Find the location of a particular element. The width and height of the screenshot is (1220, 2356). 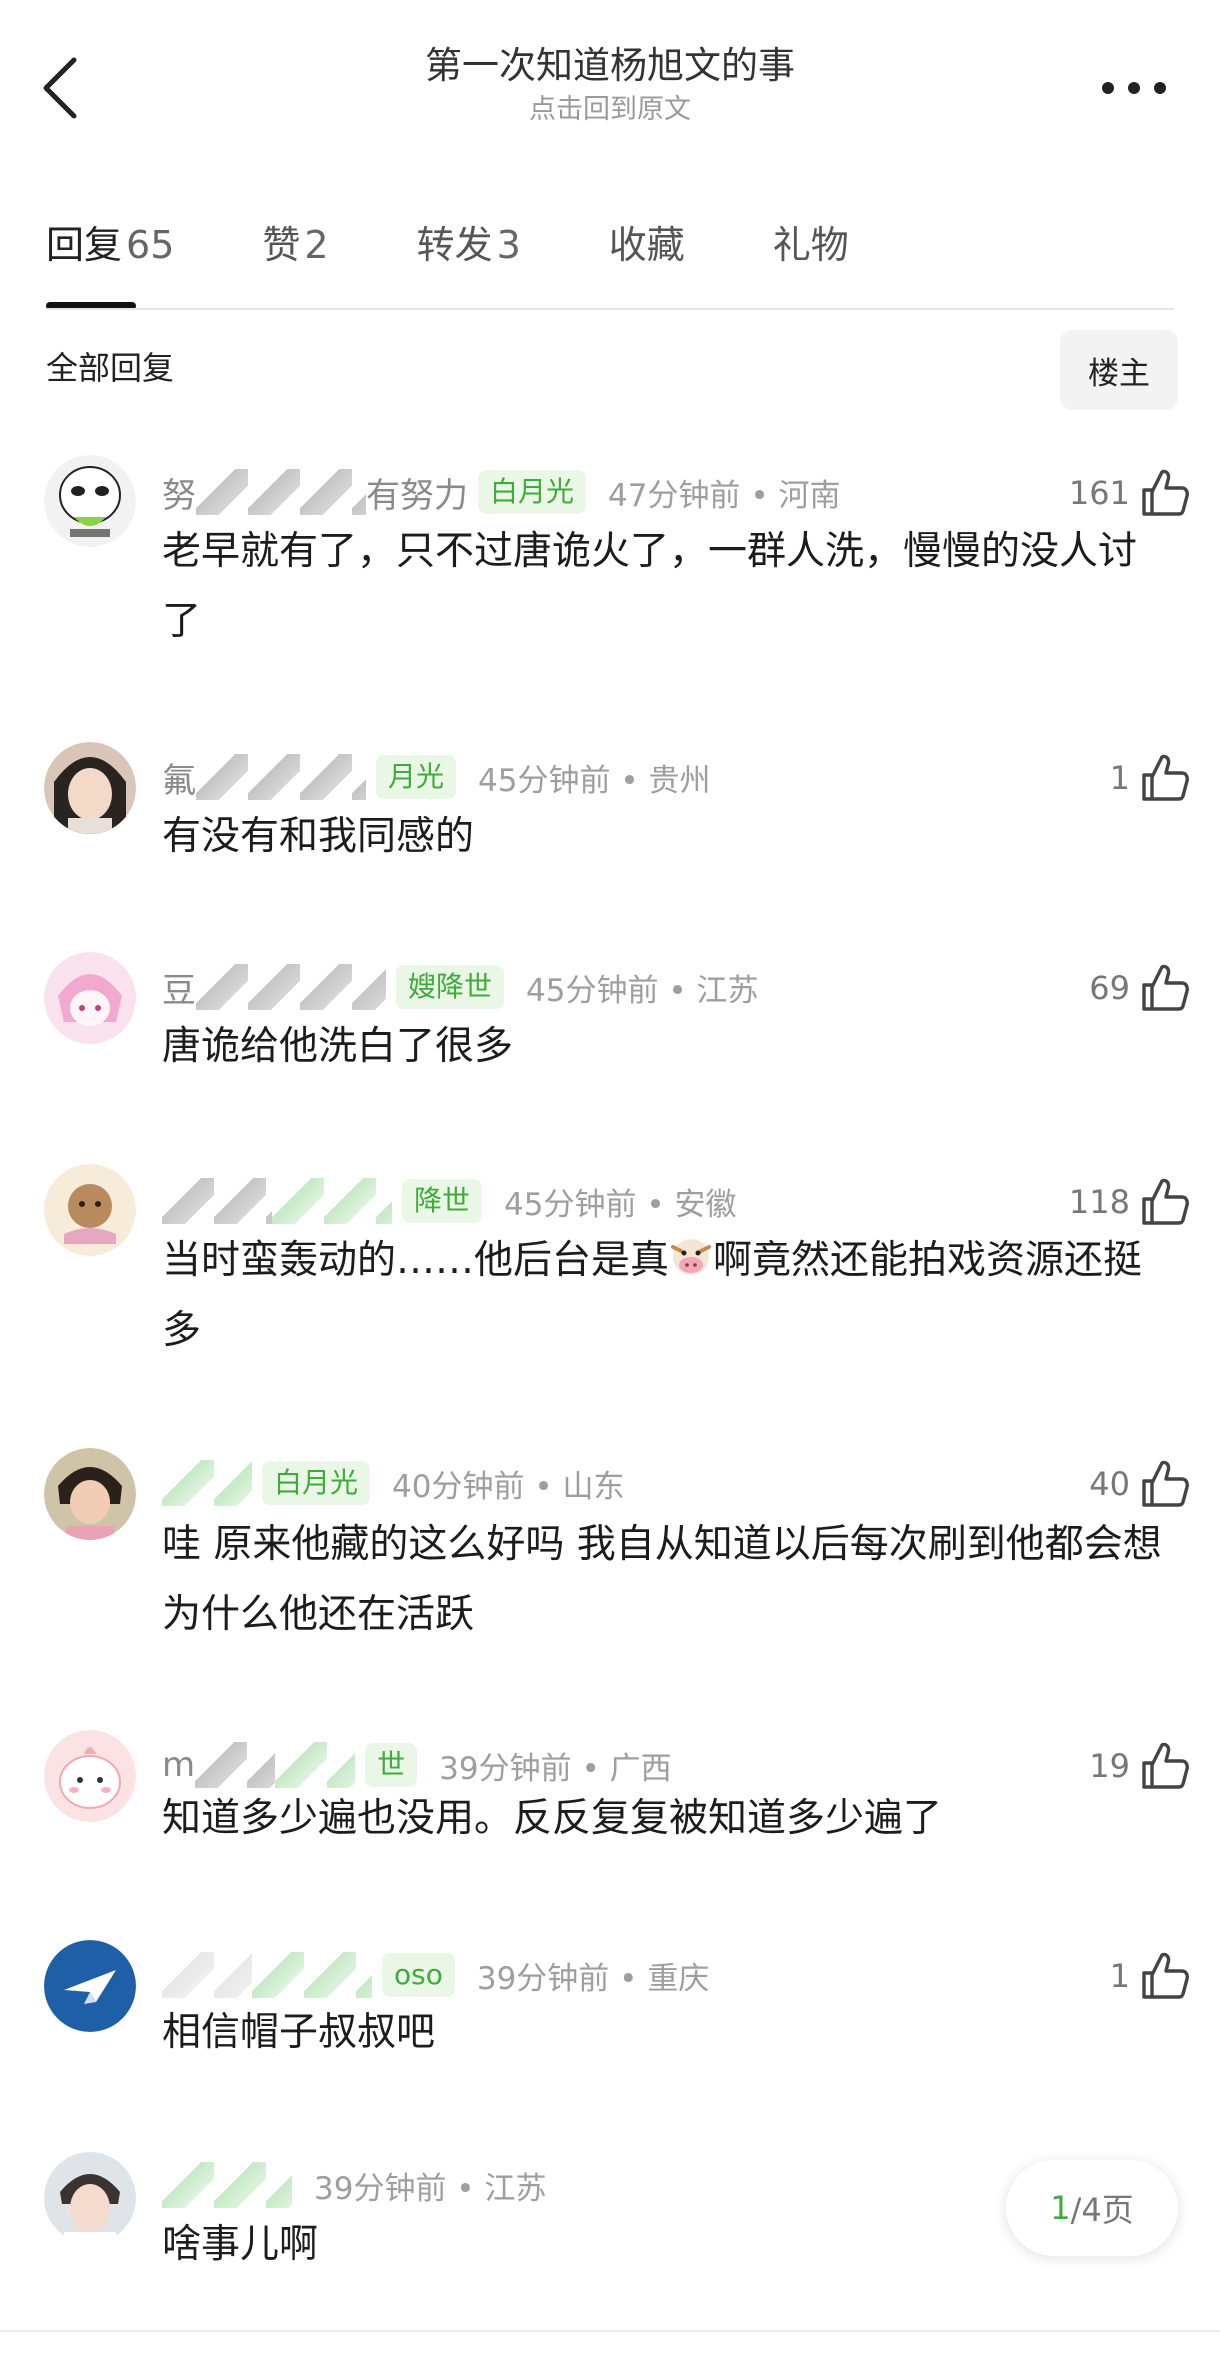

tab-label: 转发 is located at coordinates (454, 245).